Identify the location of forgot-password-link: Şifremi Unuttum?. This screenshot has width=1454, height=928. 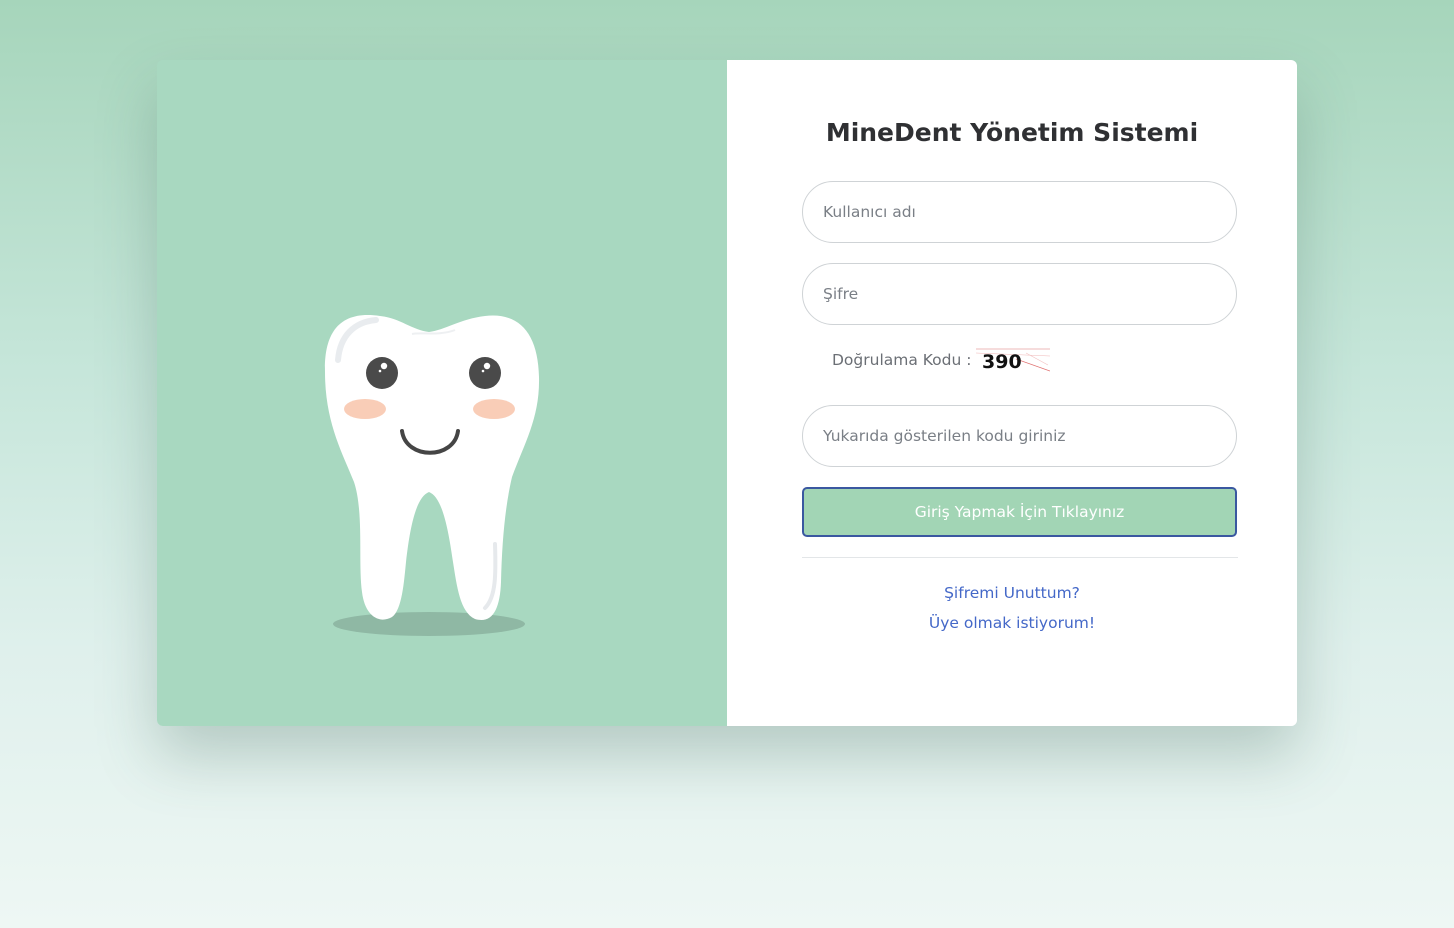
(1012, 593).